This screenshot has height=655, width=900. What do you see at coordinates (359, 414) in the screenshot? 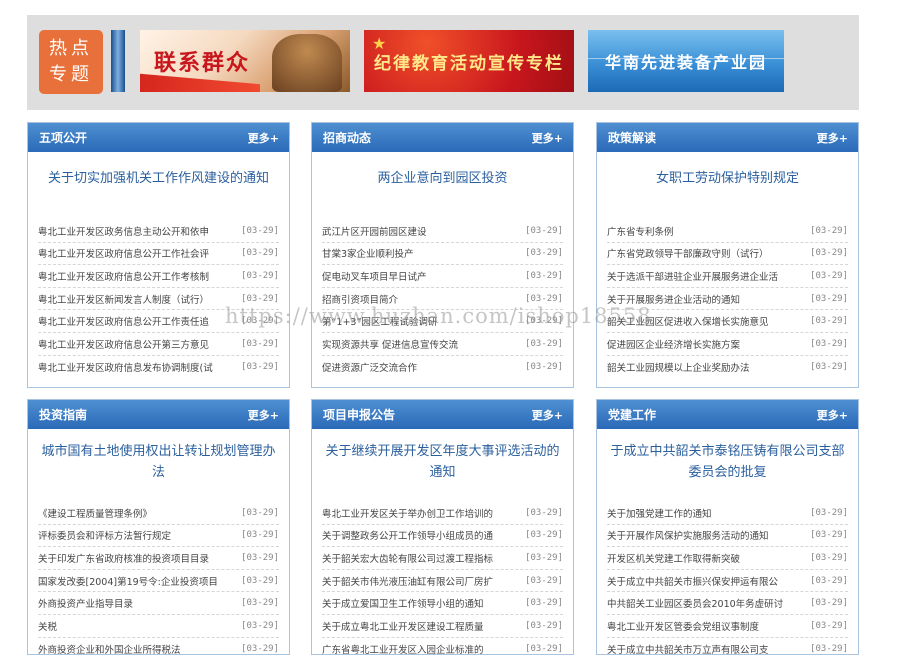
I see `panel-title: 项目申报公告` at bounding box center [359, 414].